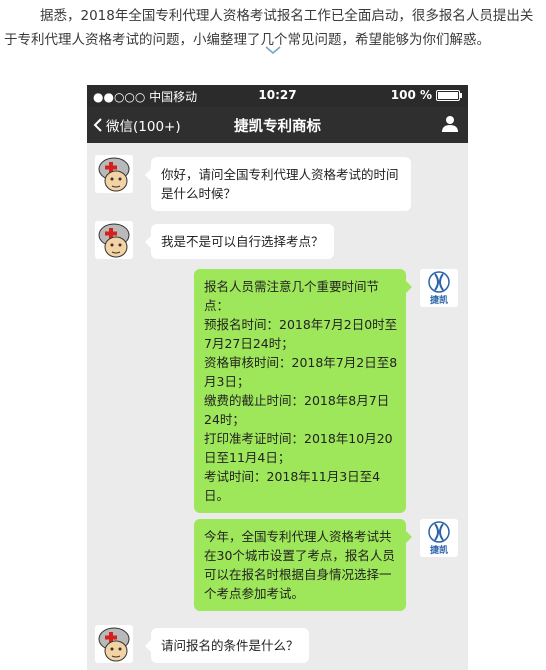 The width and height of the screenshot is (546, 670). I want to click on message-line: 7月27日24时；, so click(249, 343).